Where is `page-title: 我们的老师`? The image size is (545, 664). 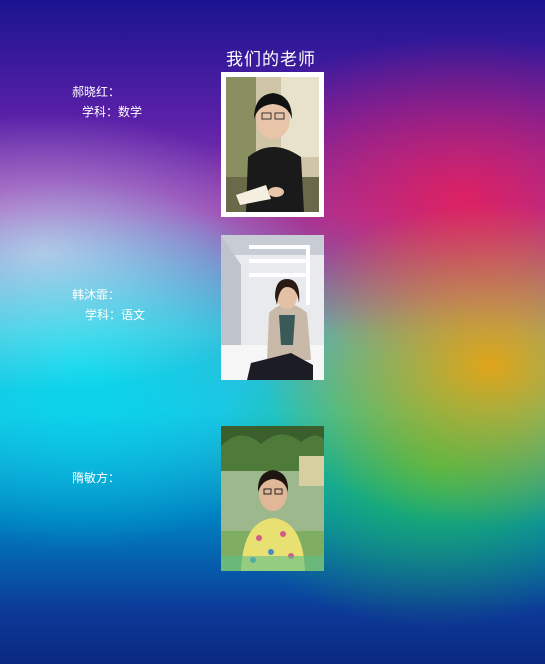 page-title: 我们的老师 is located at coordinates (271, 60).